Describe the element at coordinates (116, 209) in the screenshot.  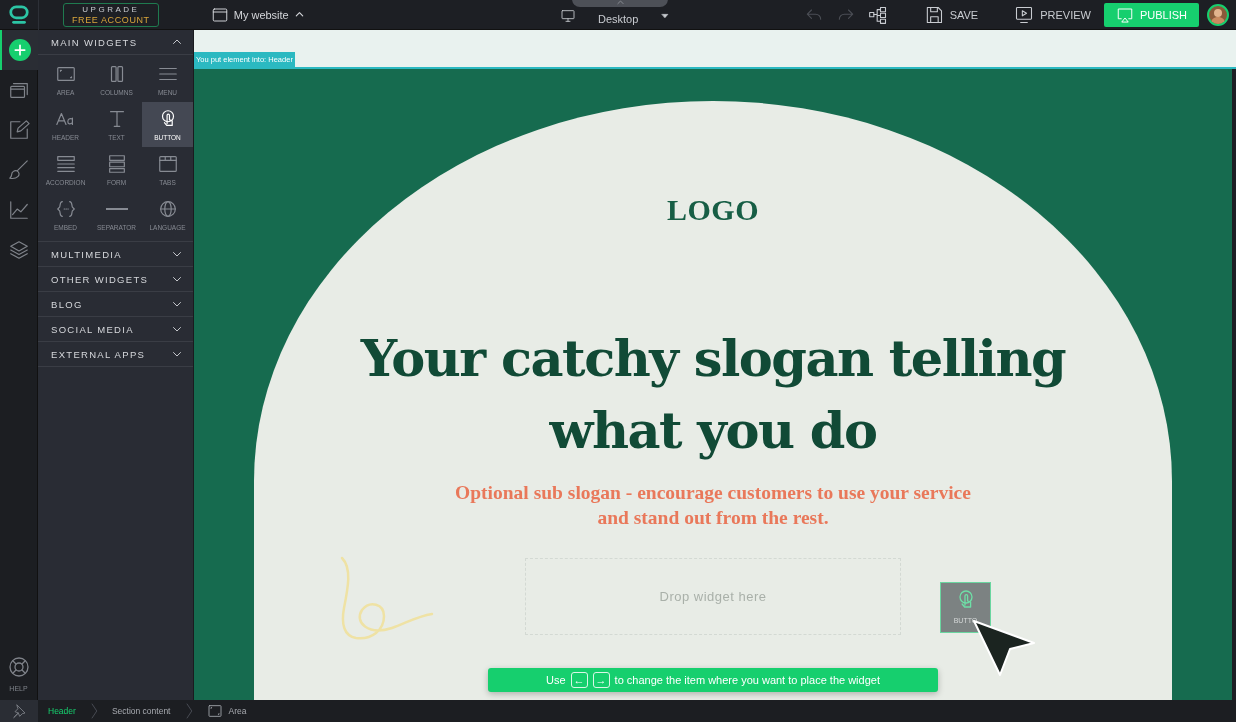
I see `separator-icon` at that location.